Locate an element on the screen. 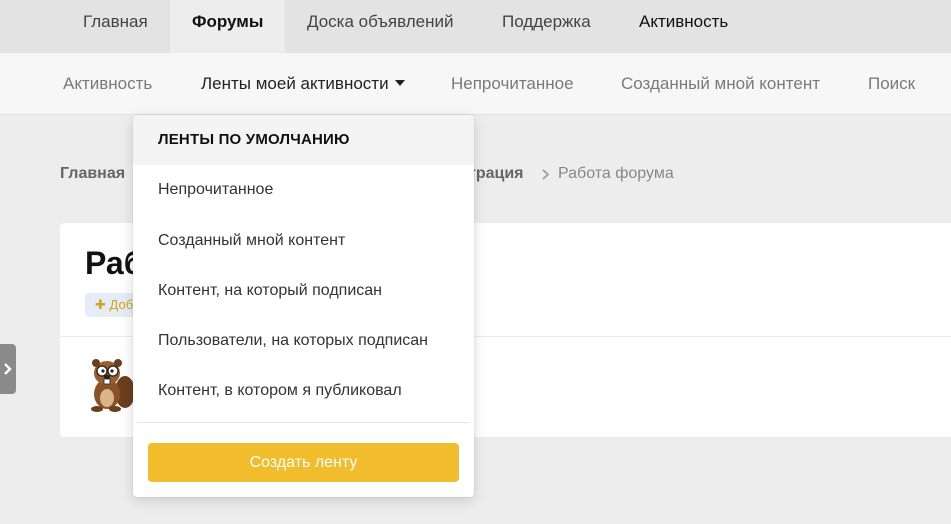 Image resolution: width=951 pixels, height=524 pixels. breadcrumb-home: Главная is located at coordinates (92, 174).